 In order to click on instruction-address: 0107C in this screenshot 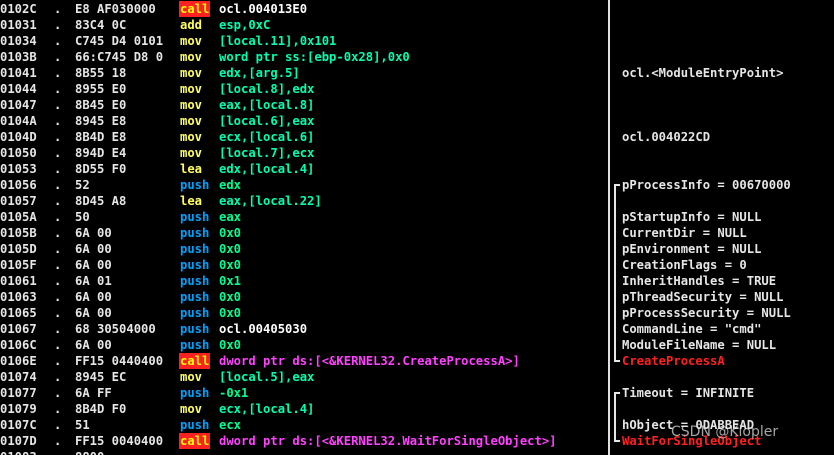, I will do `click(18, 425)`.